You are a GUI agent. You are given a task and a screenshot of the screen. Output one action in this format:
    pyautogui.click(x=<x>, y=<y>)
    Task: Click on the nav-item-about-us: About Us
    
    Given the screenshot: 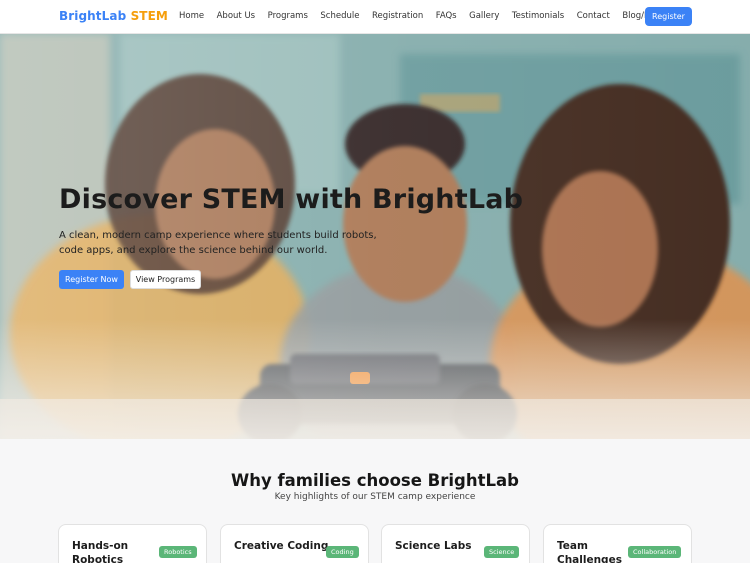 What is the action you would take?
    pyautogui.click(x=236, y=16)
    